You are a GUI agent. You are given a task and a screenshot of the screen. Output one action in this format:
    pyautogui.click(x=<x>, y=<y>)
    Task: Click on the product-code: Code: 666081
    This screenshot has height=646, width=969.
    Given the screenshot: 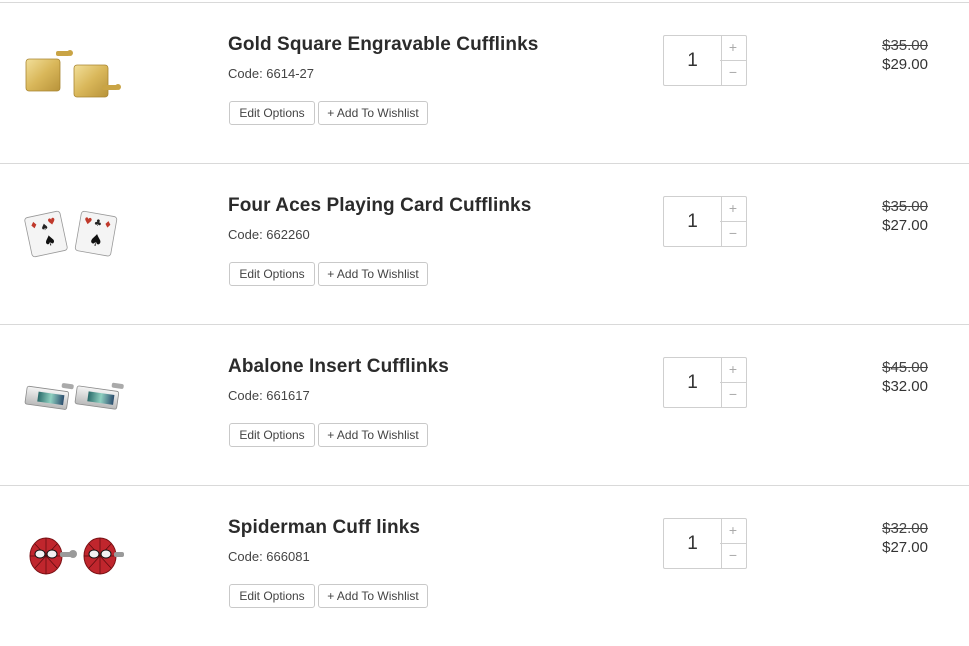 What is the action you would take?
    pyautogui.click(x=269, y=556)
    